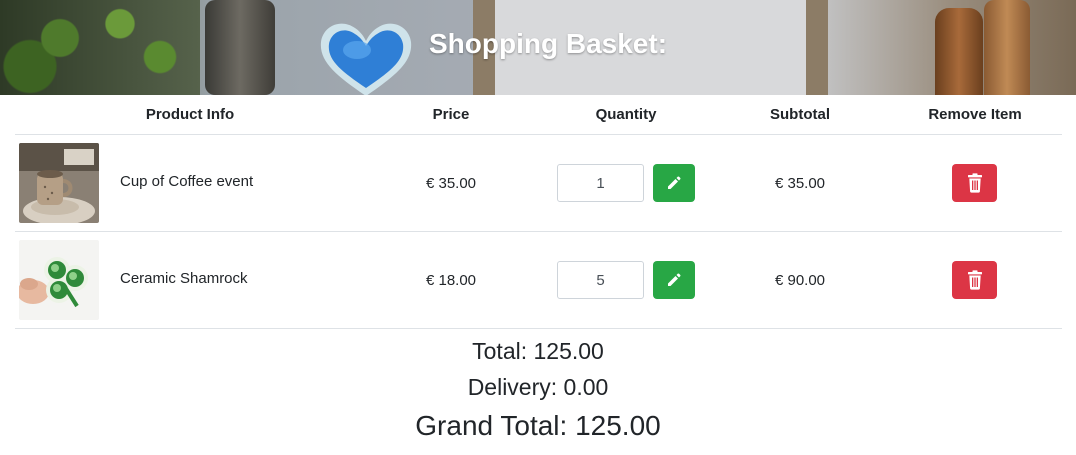 This screenshot has width=1076, height=455. I want to click on banner-plant-decoration, so click(100, 47).